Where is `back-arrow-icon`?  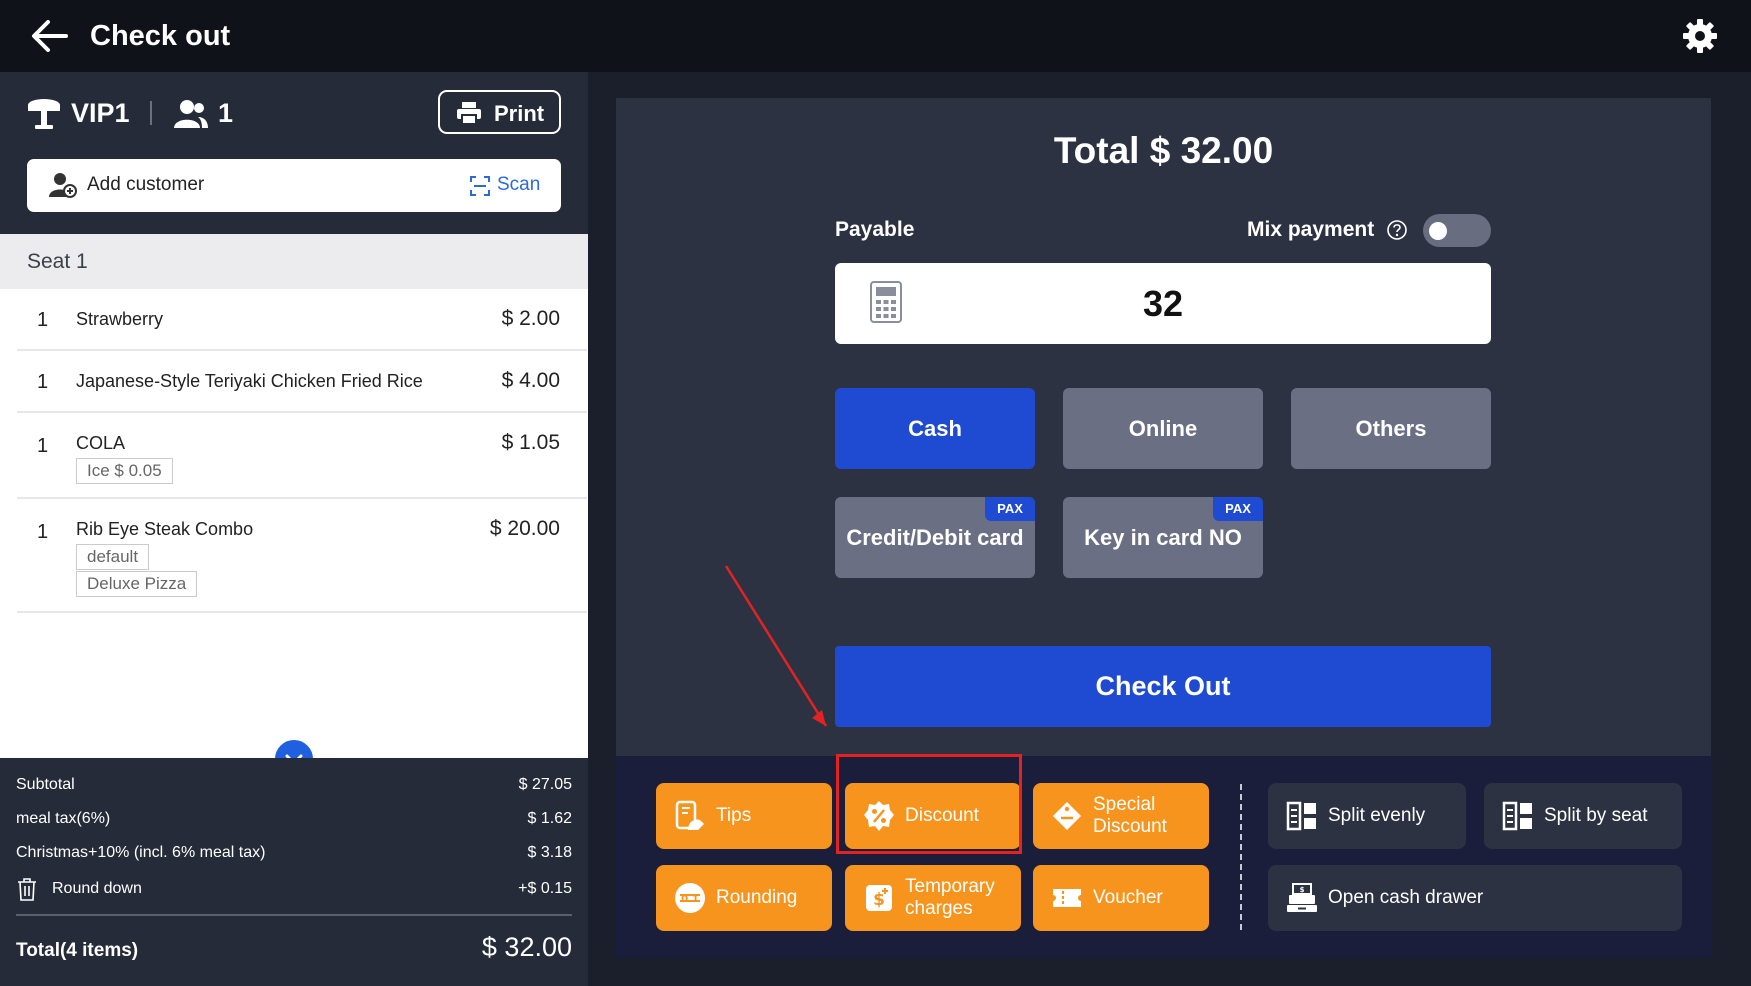 back-arrow-icon is located at coordinates (50, 36).